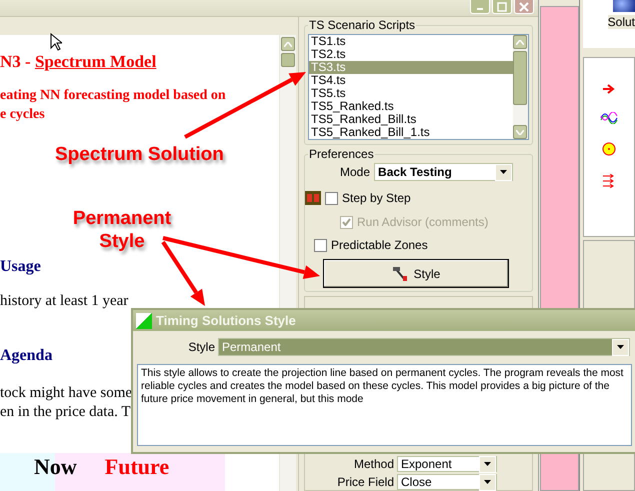 The height and width of the screenshot is (491, 635). Describe the element at coordinates (609, 89) in the screenshot. I see `arrow-icon` at that location.